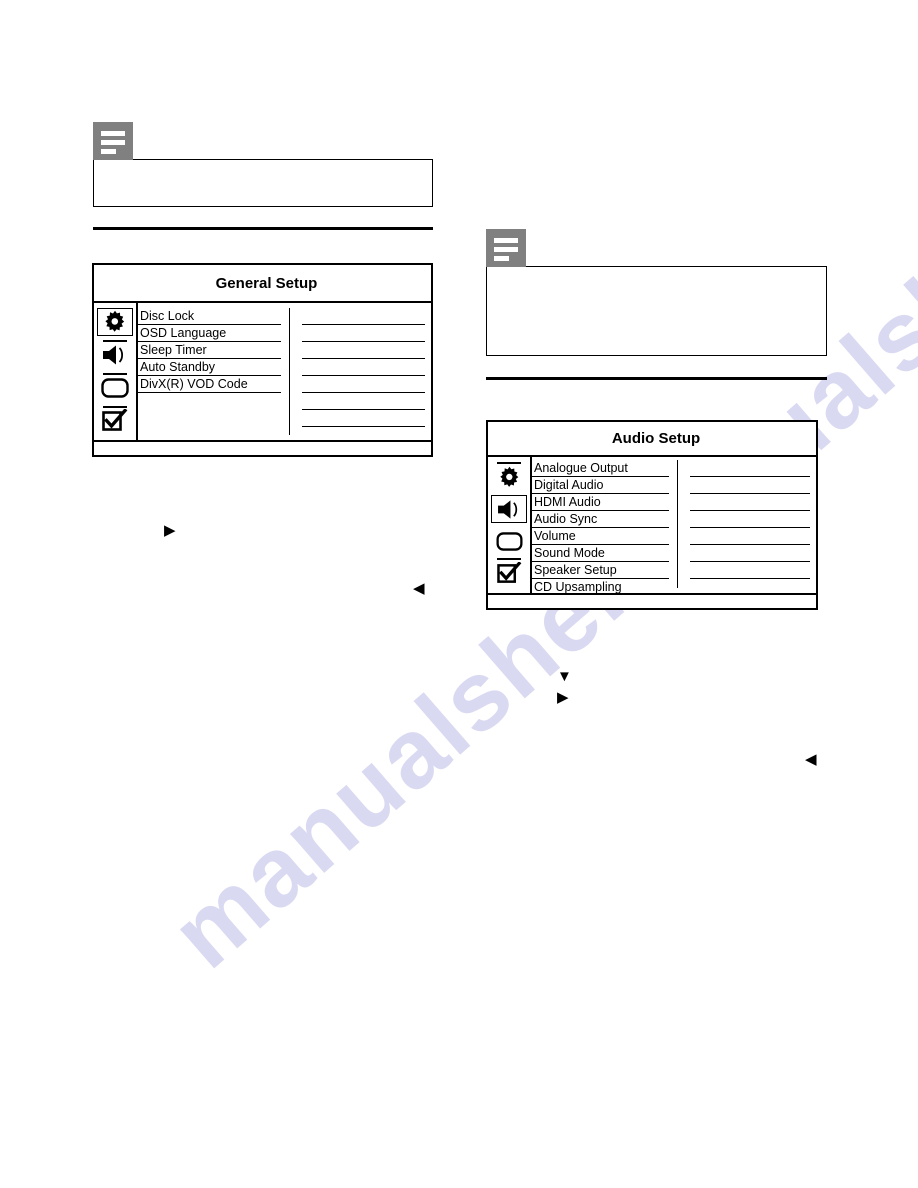  Describe the element at coordinates (656, 311) in the screenshot. I see `note-right-body` at that location.